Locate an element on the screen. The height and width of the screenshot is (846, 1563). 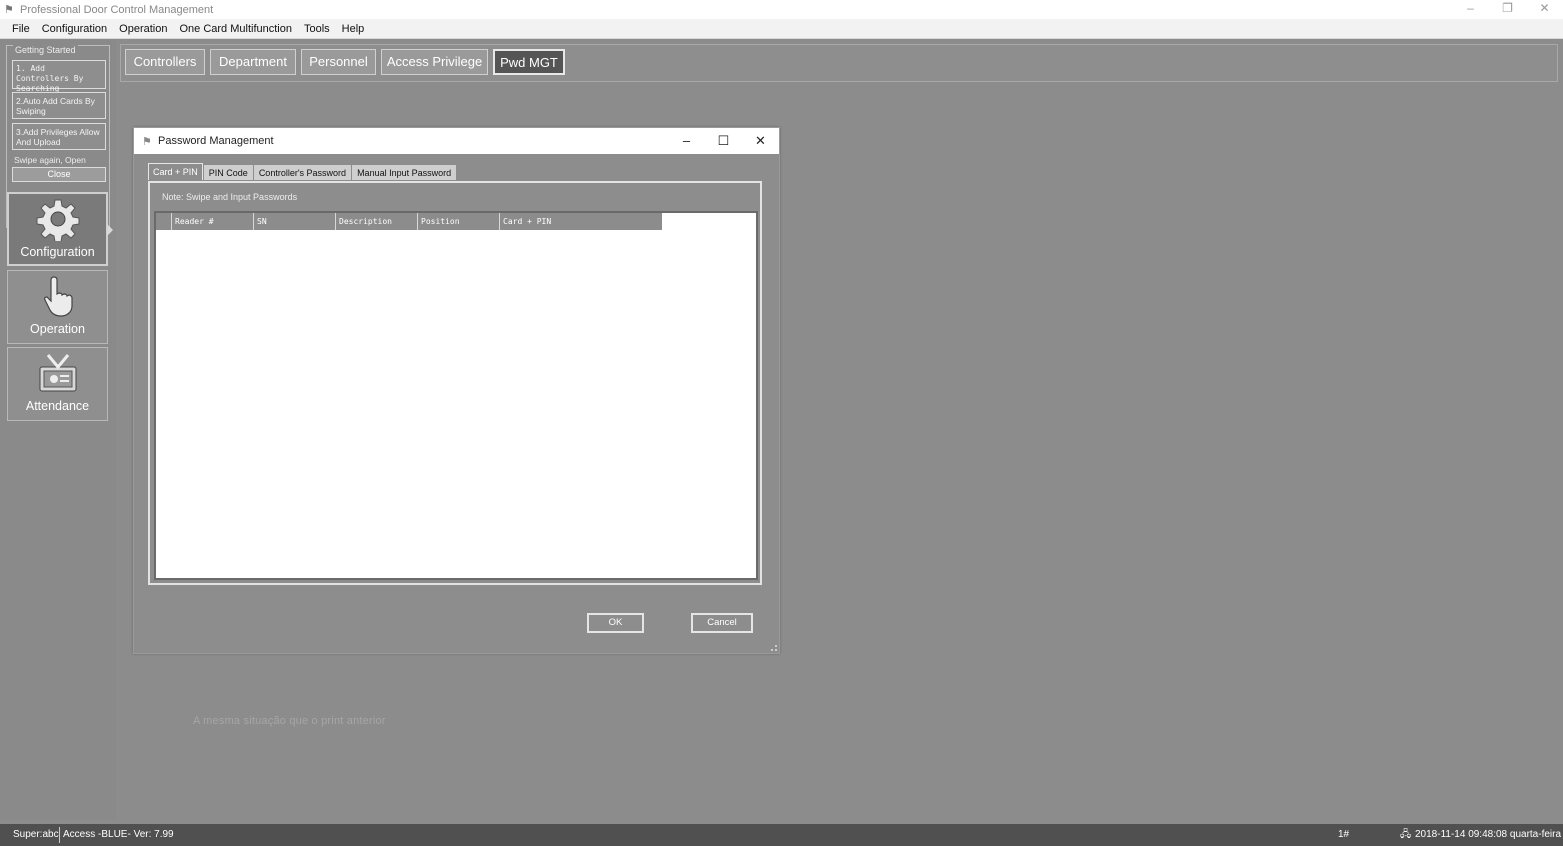
restore-icon: ❐ is located at coordinates (1507, 9).